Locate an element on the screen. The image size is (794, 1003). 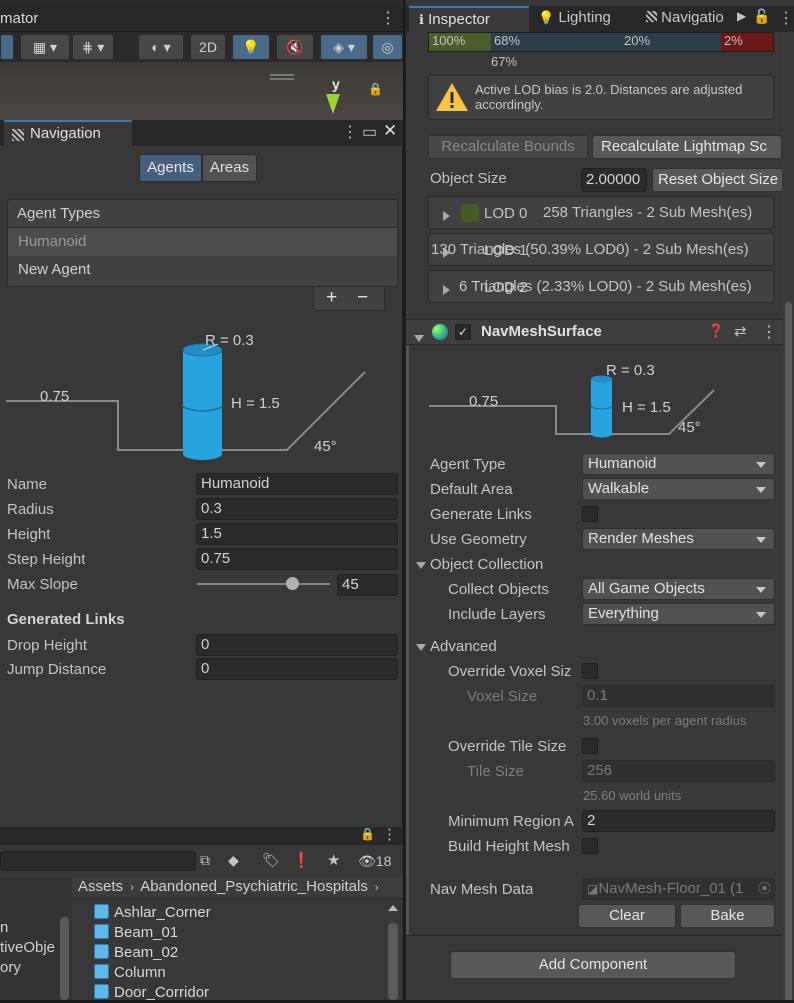
recalculate-lightmap-button: Recalculate Lightmap Sc is located at coordinates (687, 147).